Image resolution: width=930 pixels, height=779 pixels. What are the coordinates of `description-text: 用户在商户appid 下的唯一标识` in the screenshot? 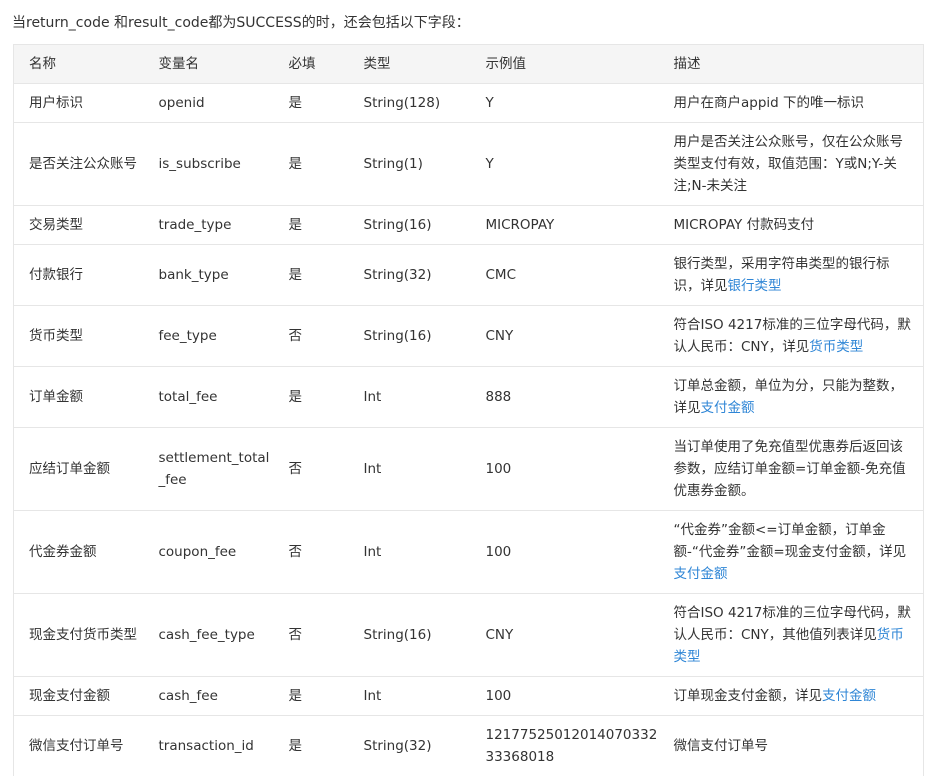 It's located at (769, 103).